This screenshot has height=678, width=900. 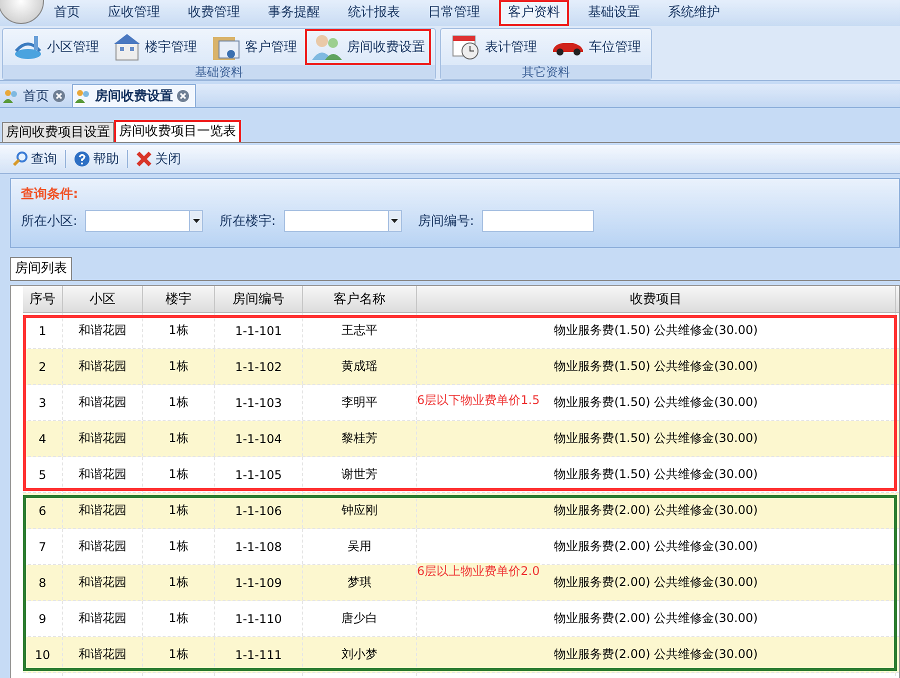 I want to click on menu-item: 统计报表, so click(x=374, y=13).